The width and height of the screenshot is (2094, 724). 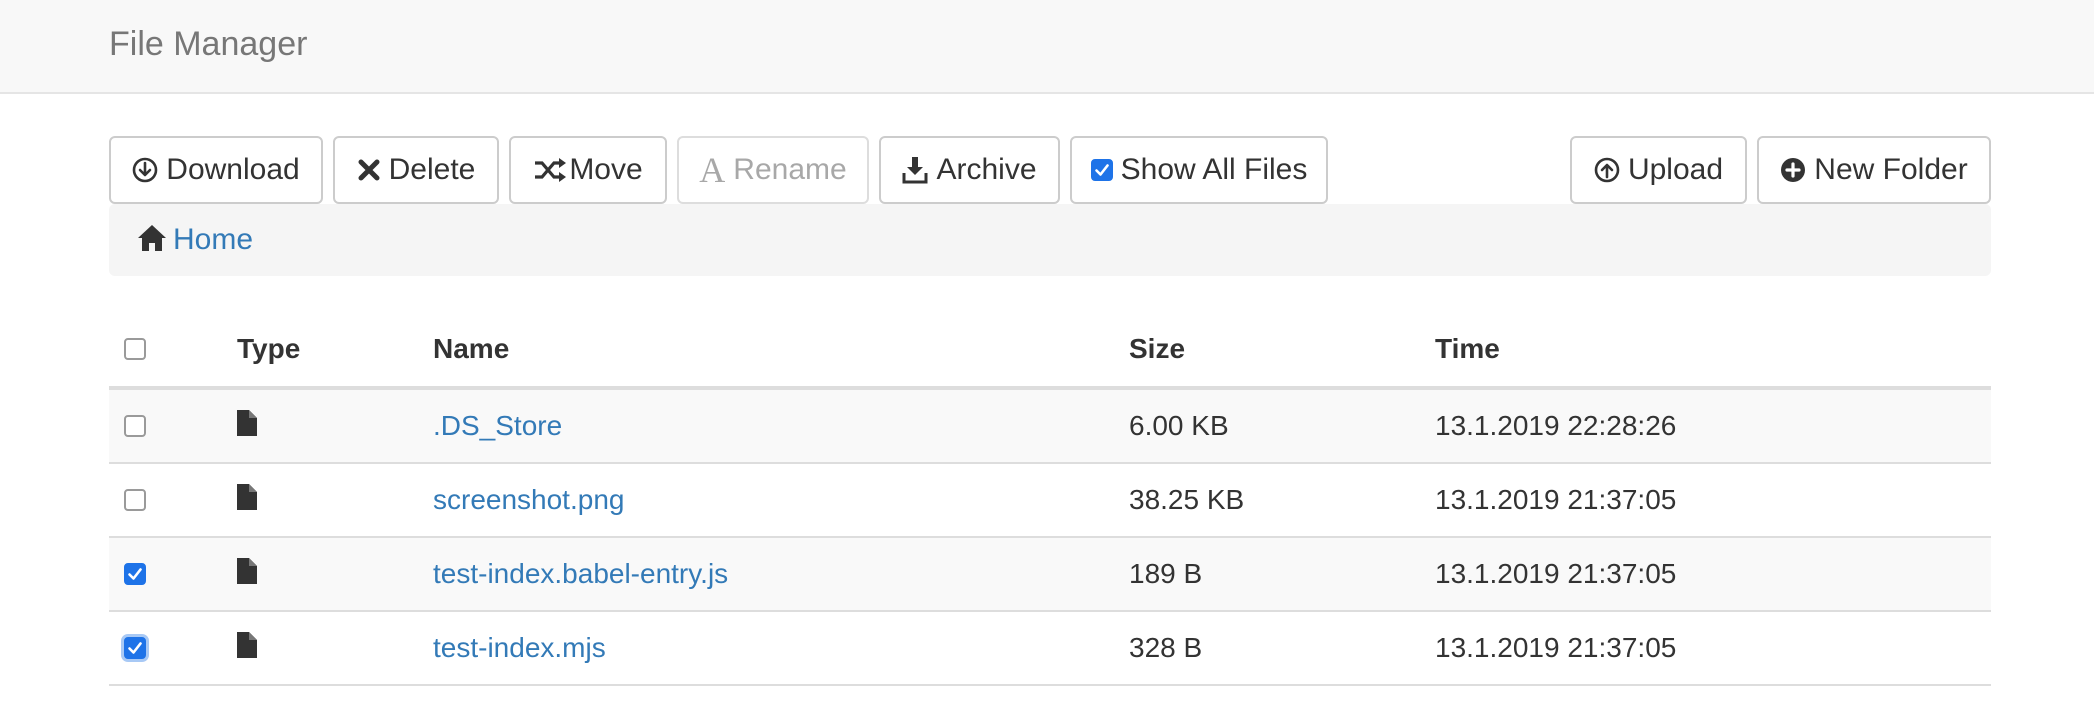 What do you see at coordinates (1556, 425) in the screenshot?
I see `file-time: 13.1.2019 22:28:26` at bounding box center [1556, 425].